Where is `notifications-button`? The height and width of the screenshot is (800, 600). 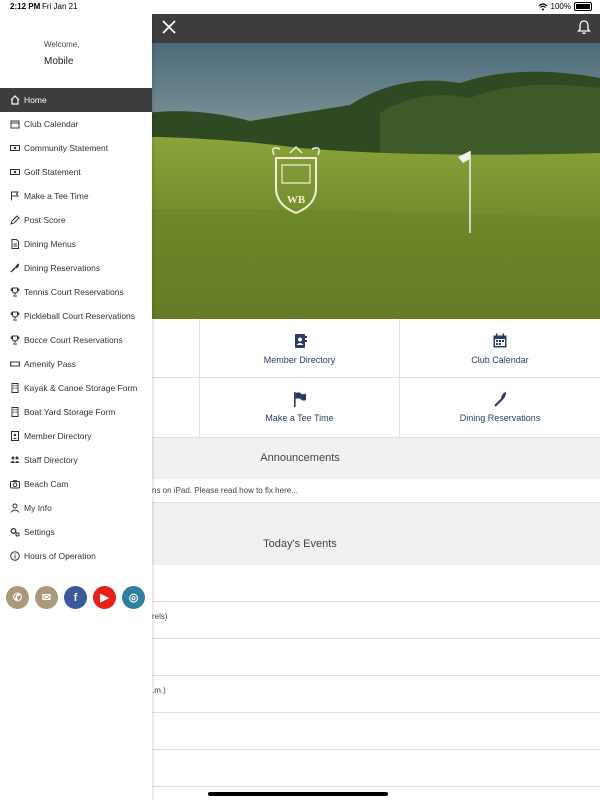 notifications-button is located at coordinates (585, 28).